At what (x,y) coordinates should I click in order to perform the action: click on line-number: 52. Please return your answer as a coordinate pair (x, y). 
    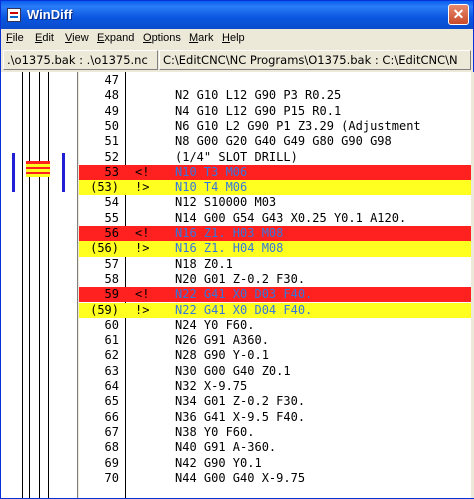
    Looking at the image, I should click on (111, 156).